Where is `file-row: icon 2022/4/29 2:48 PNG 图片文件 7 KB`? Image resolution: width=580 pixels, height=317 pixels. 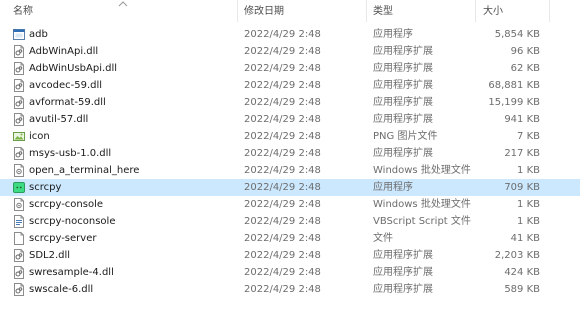 file-row: icon 2022/4/29 2:48 PNG 图片文件 7 KB is located at coordinates (290, 136).